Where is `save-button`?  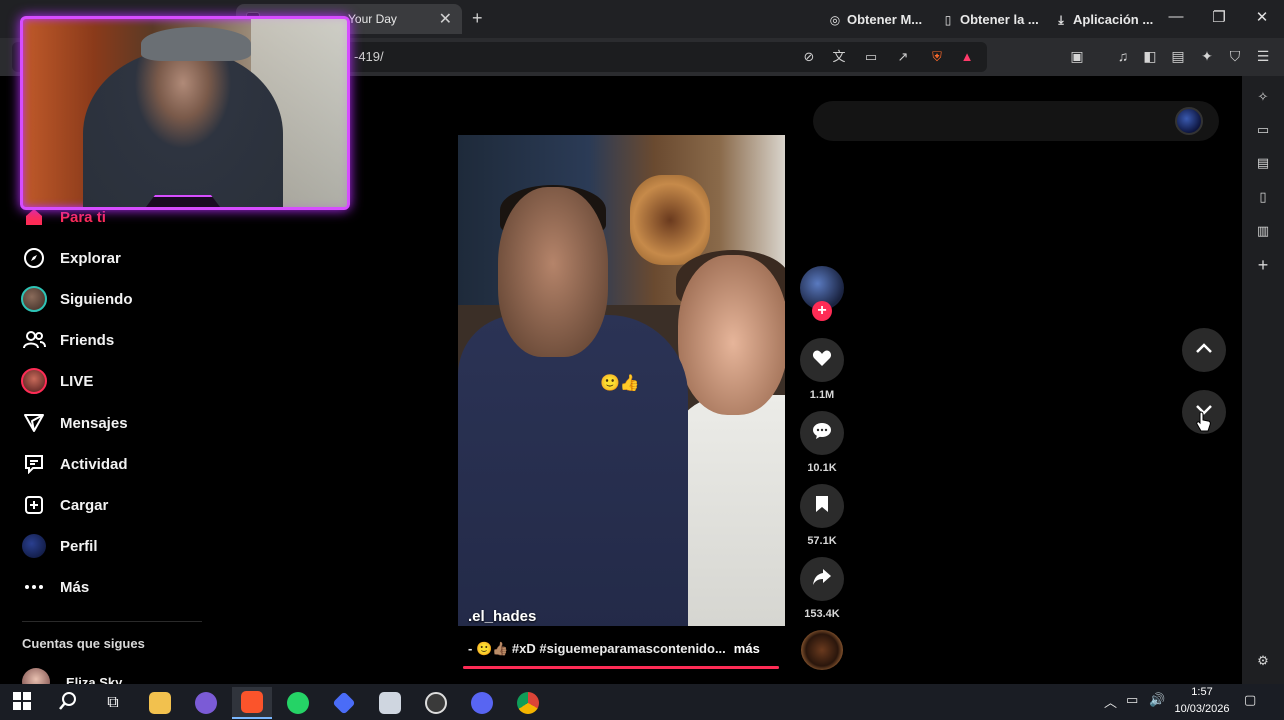 save-button is located at coordinates (822, 506).